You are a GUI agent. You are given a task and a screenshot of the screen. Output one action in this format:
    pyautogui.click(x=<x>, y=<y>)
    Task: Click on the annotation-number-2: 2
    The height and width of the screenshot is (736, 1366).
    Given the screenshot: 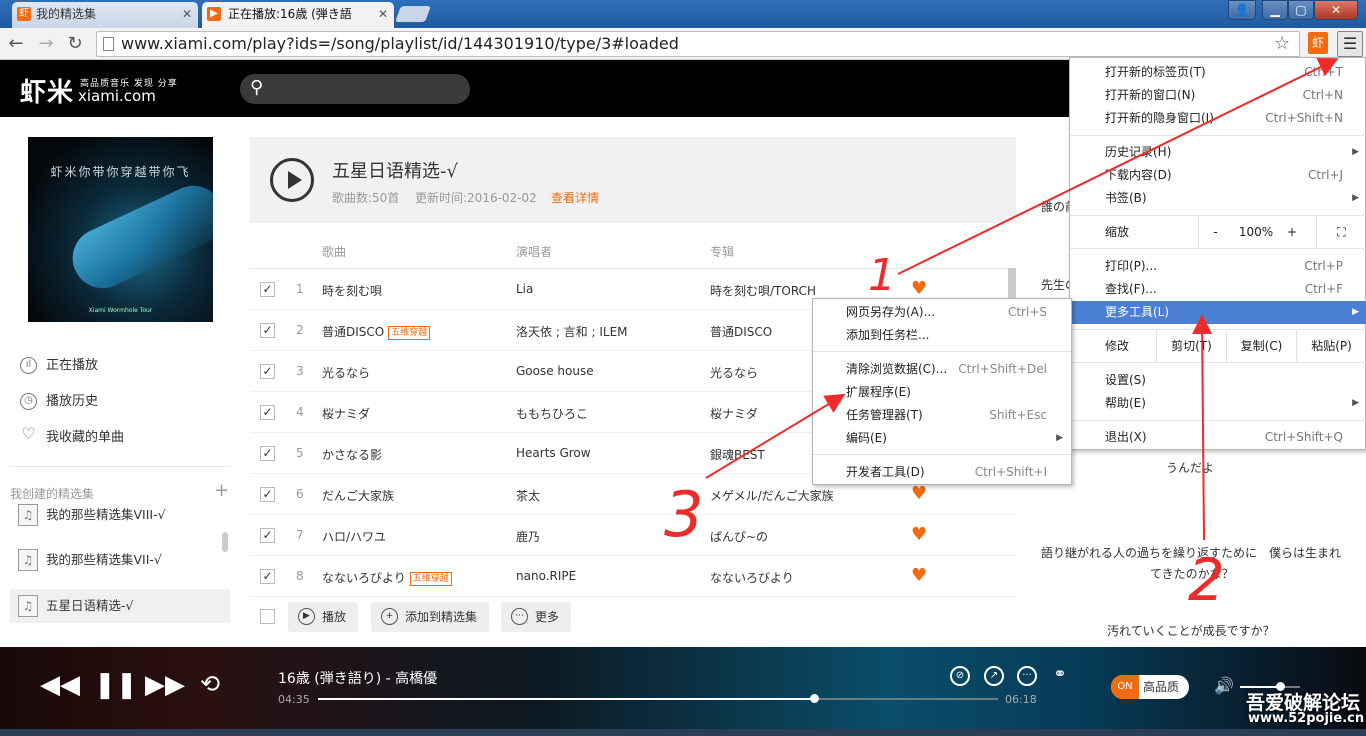 What is the action you would take?
    pyautogui.click(x=1206, y=580)
    